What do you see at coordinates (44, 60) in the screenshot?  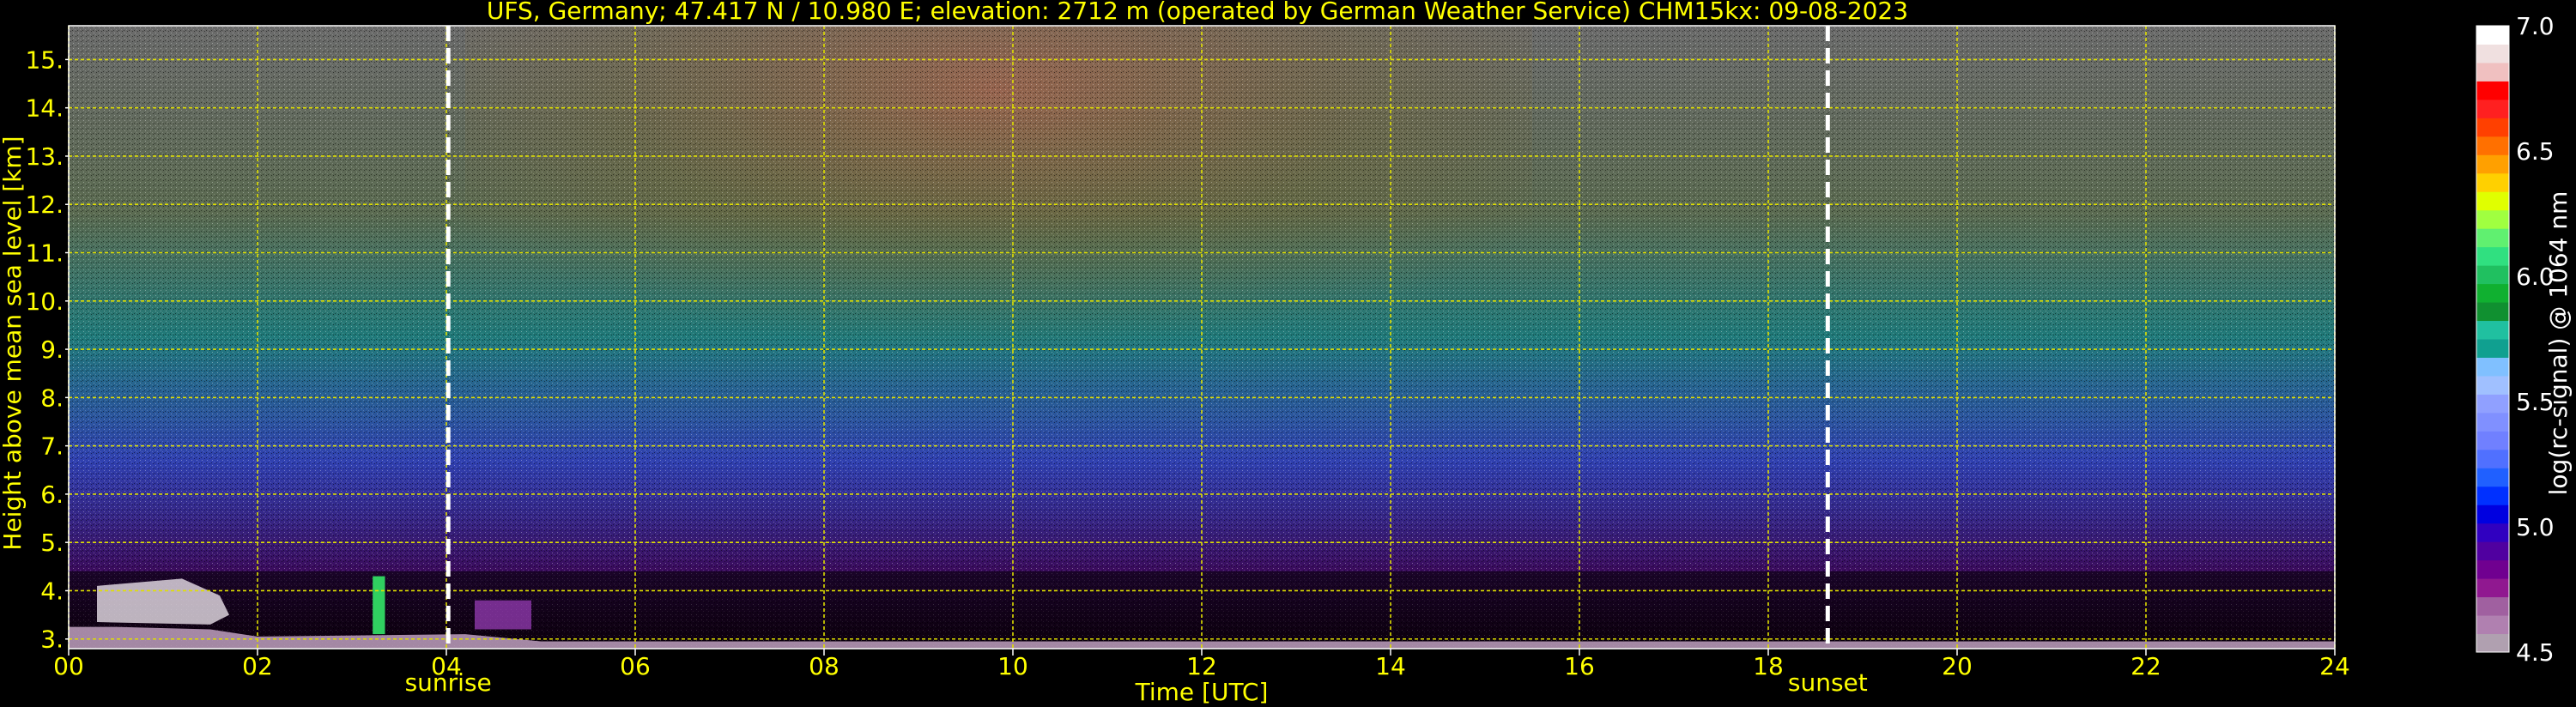 I see `y-tick-label: 15.` at bounding box center [44, 60].